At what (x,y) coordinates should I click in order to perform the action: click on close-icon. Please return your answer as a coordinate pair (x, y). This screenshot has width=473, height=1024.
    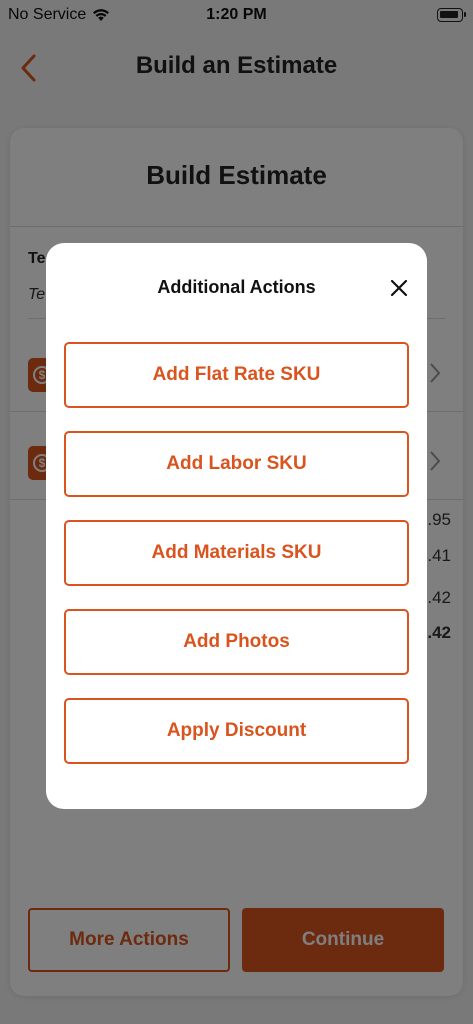
    Looking at the image, I should click on (399, 288).